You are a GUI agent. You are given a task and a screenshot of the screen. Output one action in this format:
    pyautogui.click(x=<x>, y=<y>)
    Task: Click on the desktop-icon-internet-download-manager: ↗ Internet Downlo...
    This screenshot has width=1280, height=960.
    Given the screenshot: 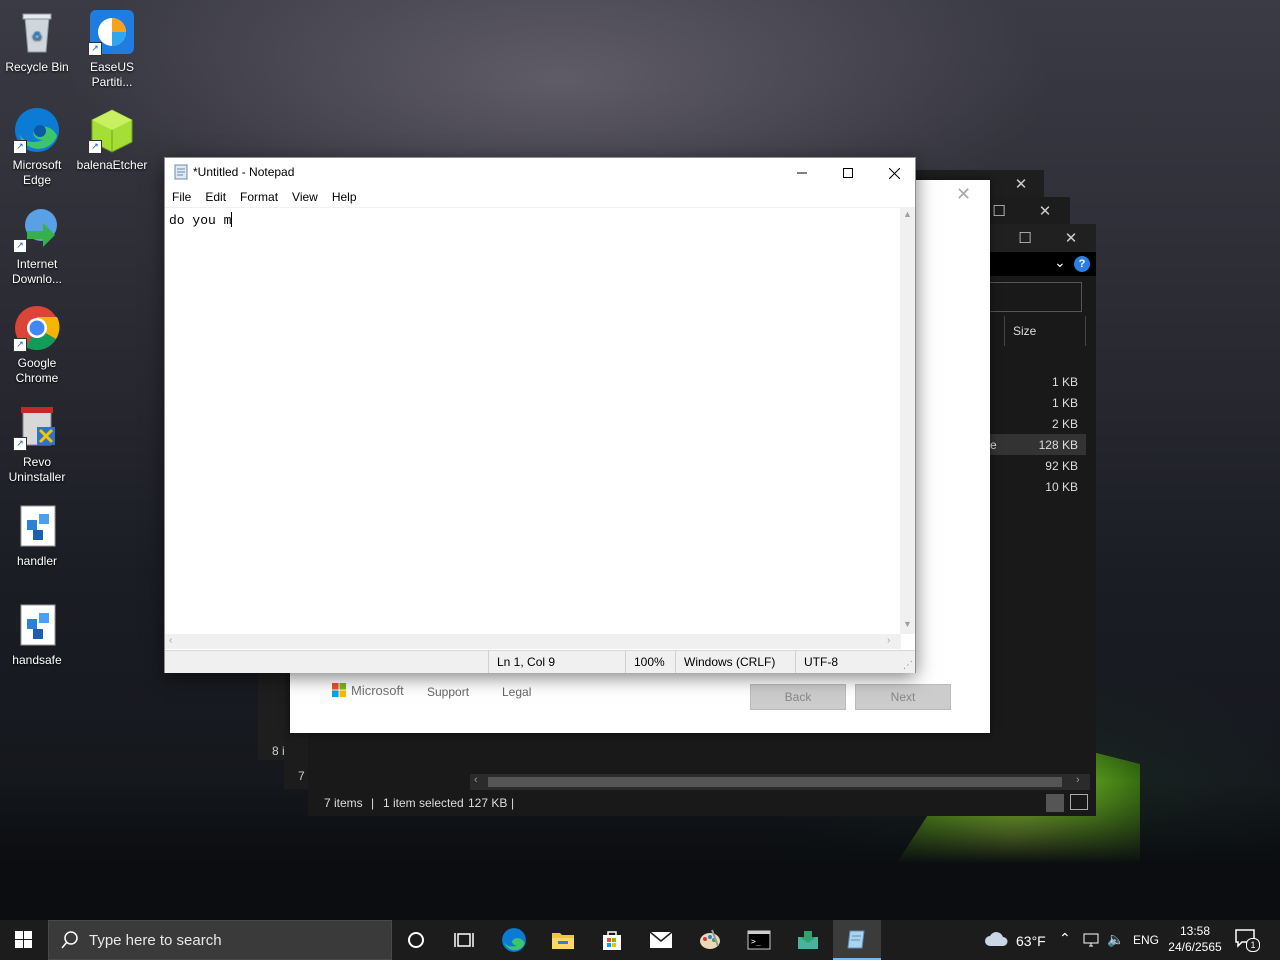 What is the action you would take?
    pyautogui.click(x=37, y=246)
    